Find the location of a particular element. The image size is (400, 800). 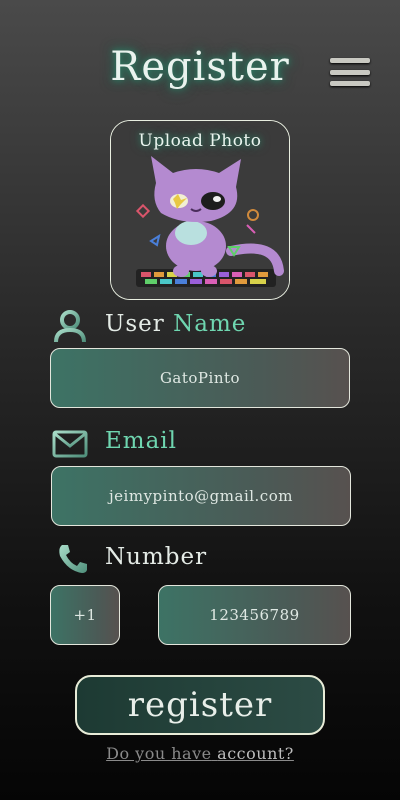

email-label: Email is located at coordinates (141, 441).